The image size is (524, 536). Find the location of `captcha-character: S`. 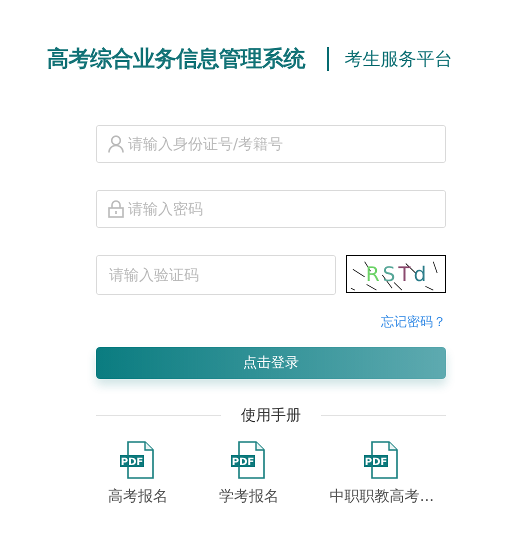

captcha-character: S is located at coordinates (389, 274).